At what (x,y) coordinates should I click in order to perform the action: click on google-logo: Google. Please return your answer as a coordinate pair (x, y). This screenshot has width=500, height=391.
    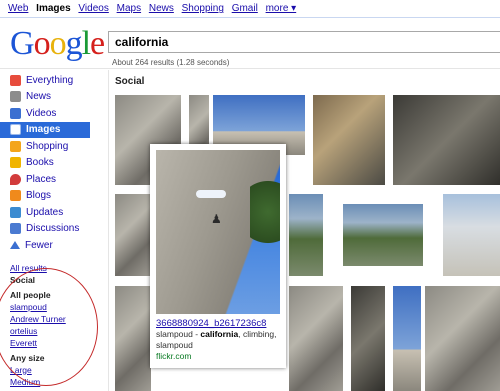
    Looking at the image, I should click on (57, 44).